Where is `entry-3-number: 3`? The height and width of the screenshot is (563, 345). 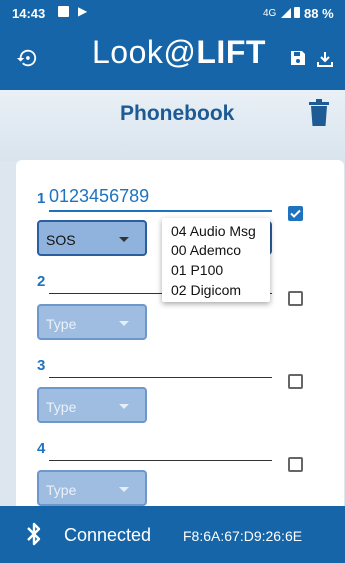 entry-3-number: 3 is located at coordinates (41, 365).